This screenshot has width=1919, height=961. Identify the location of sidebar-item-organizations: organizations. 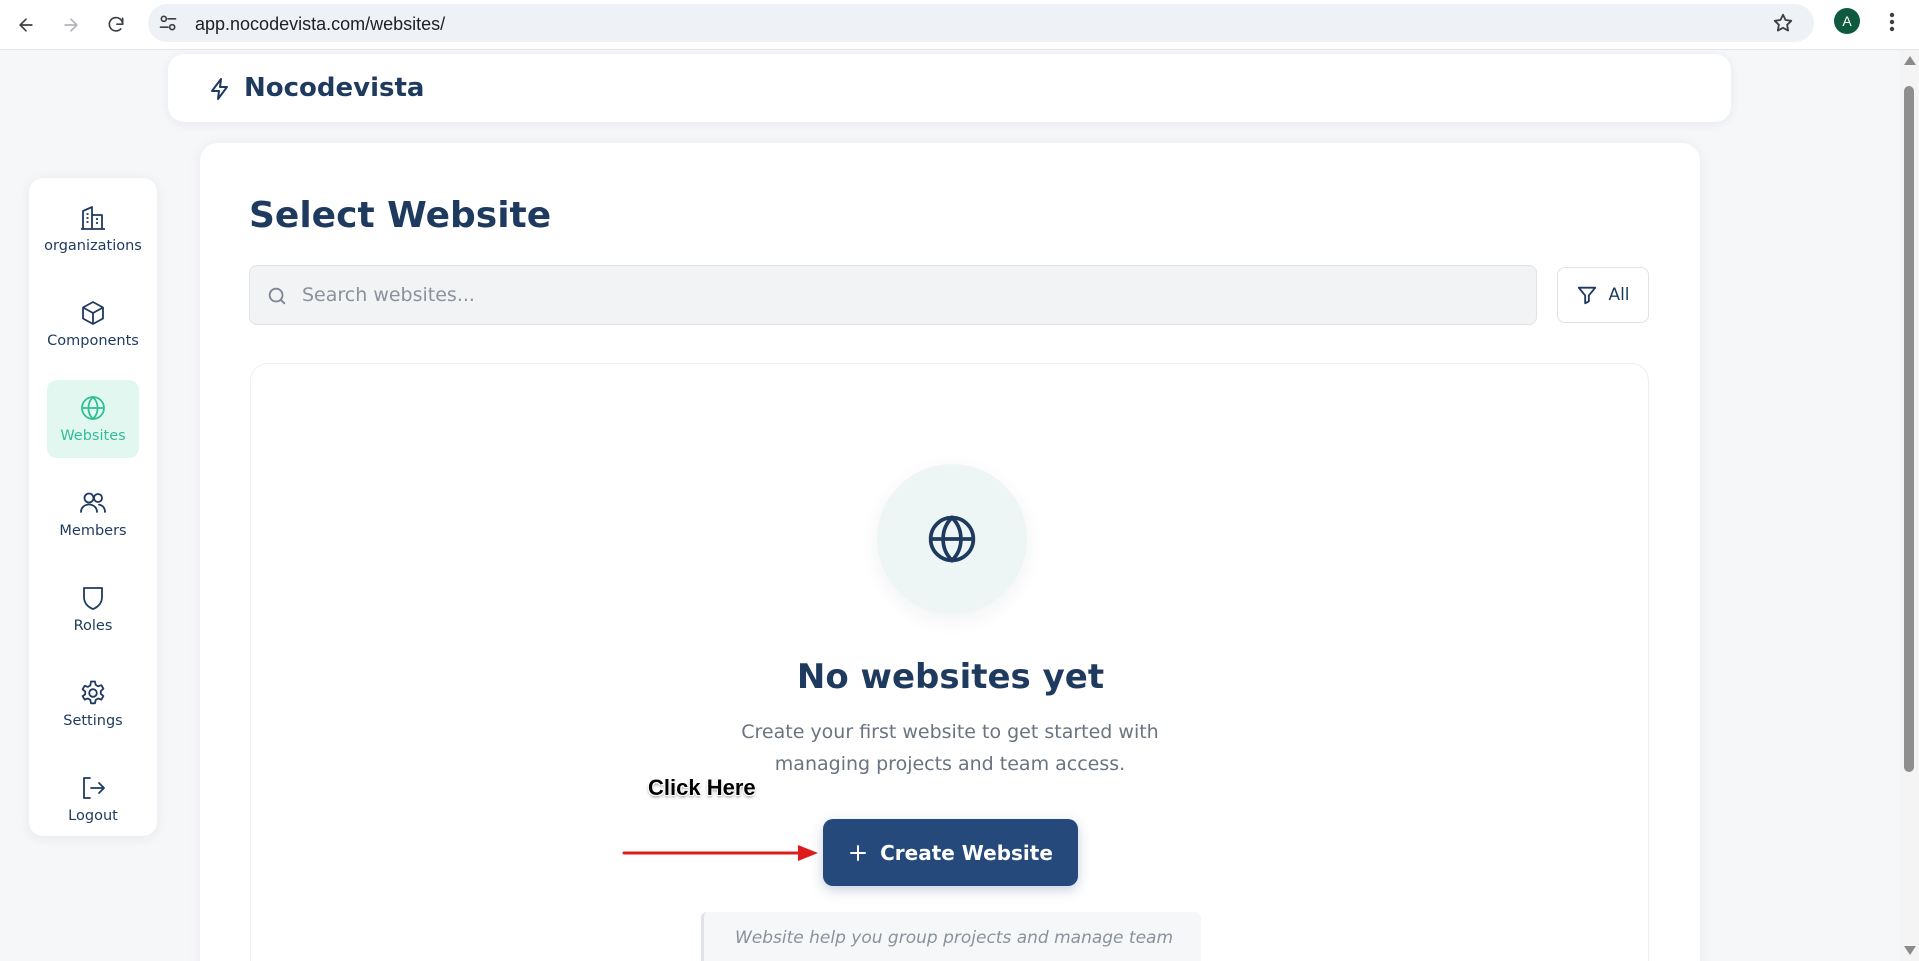
(93, 229).